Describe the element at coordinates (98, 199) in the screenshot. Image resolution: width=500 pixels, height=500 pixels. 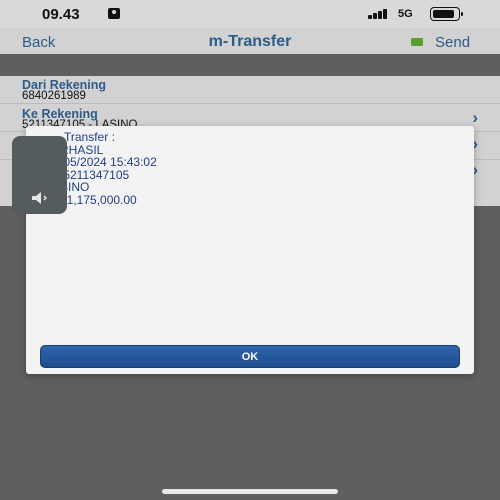
I see `dialog-line: . 1,175,000.00` at that location.